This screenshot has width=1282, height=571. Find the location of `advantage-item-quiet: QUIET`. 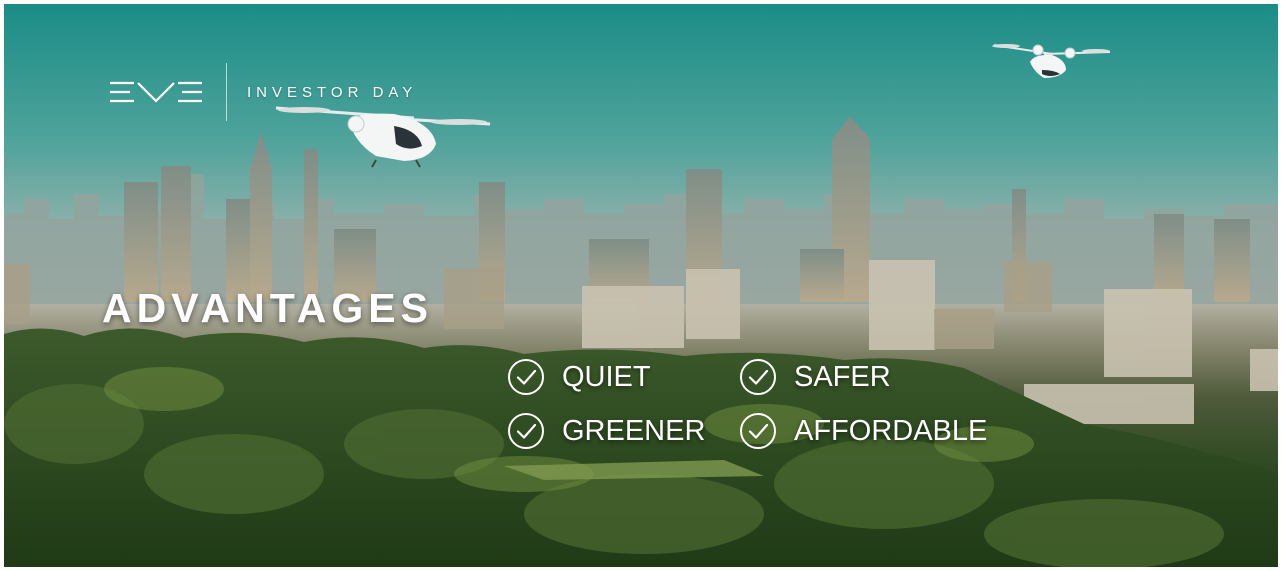

advantage-item-quiet: QUIET is located at coordinates (623, 377).